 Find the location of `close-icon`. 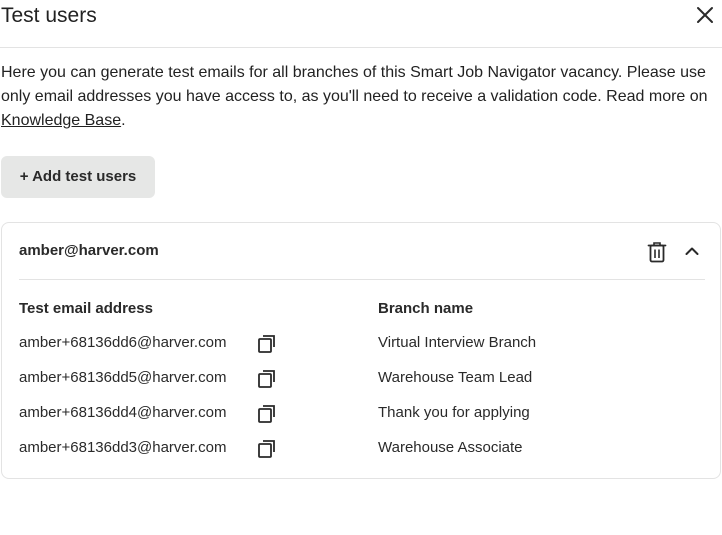

close-icon is located at coordinates (705, 15).